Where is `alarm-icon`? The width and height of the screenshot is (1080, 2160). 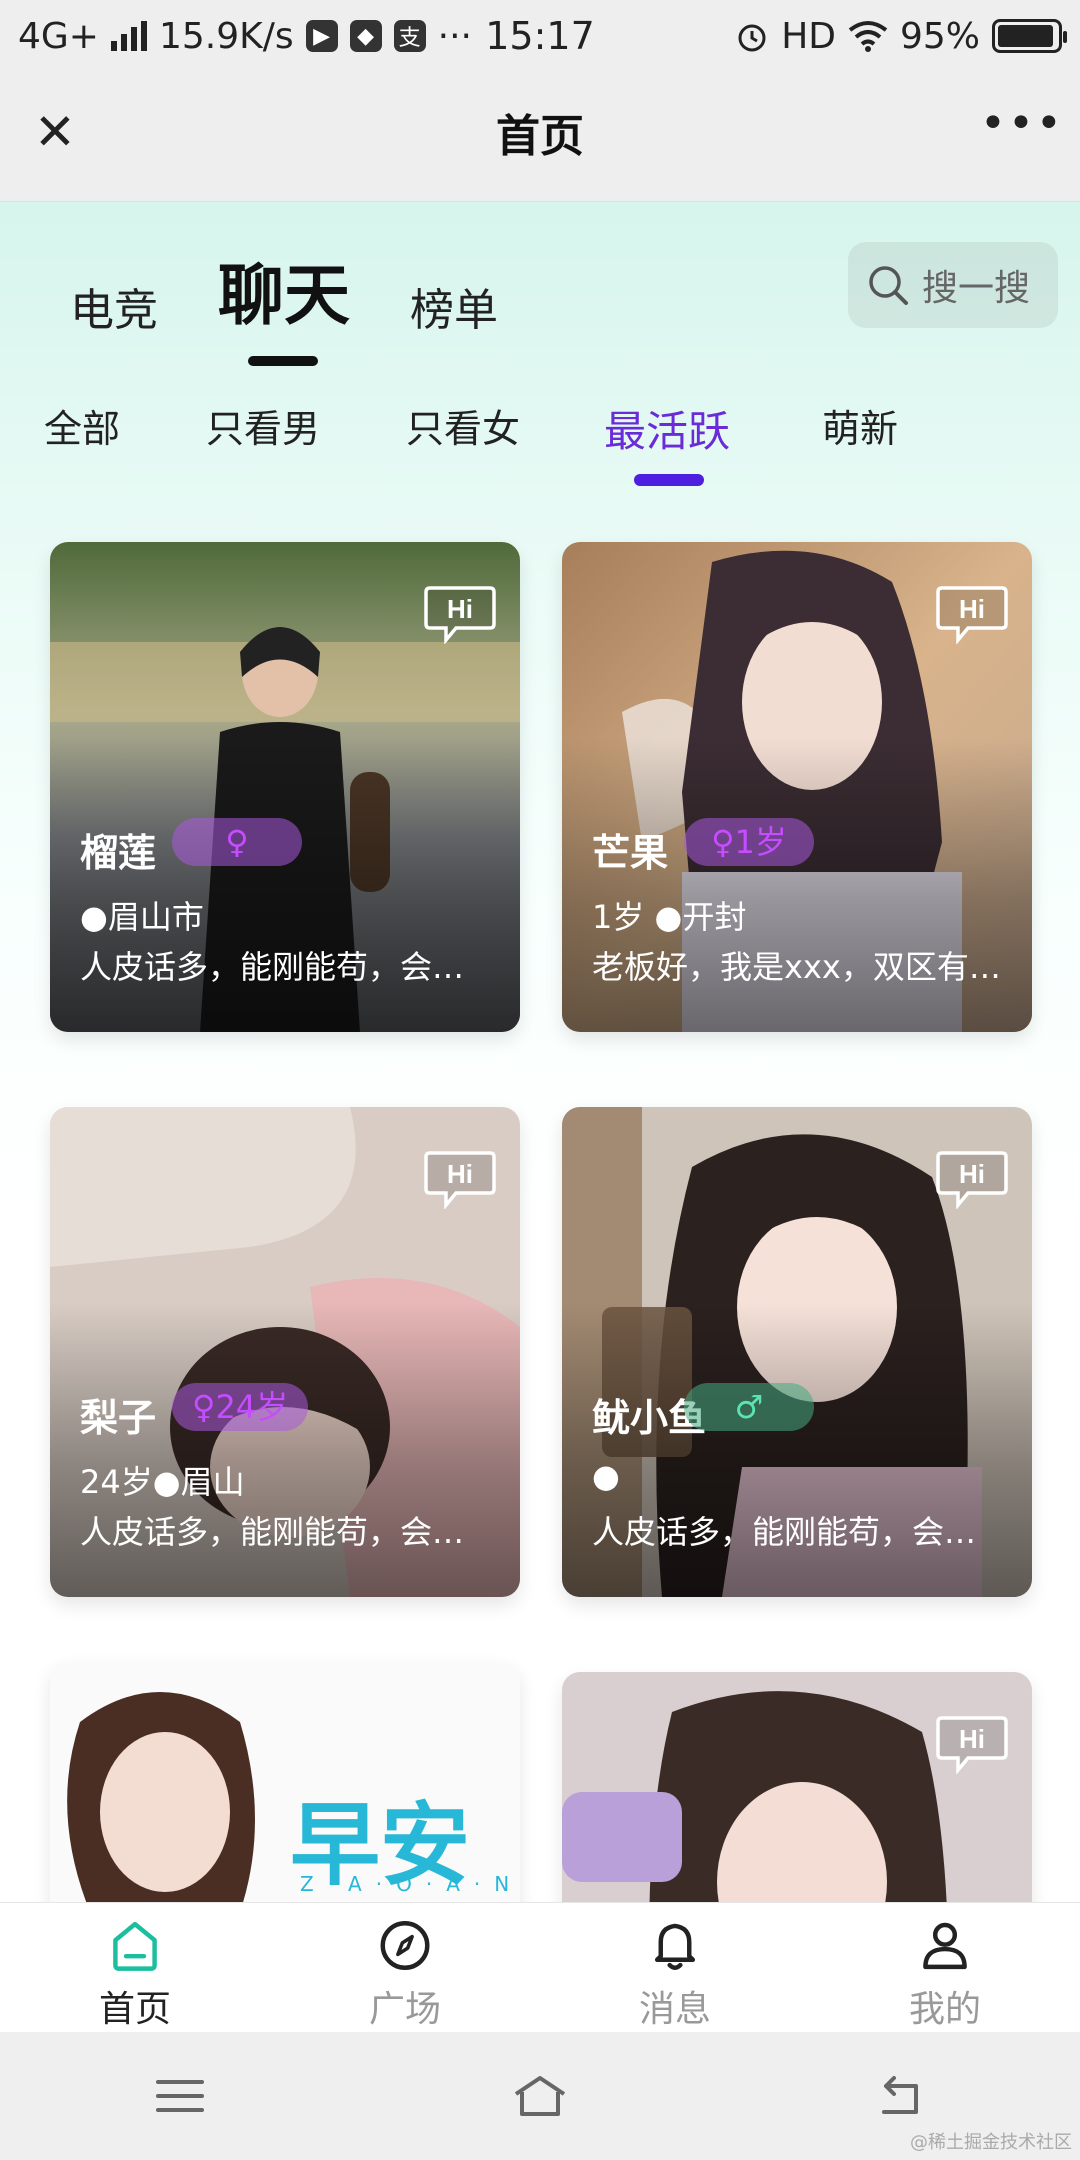 alarm-icon is located at coordinates (752, 38).